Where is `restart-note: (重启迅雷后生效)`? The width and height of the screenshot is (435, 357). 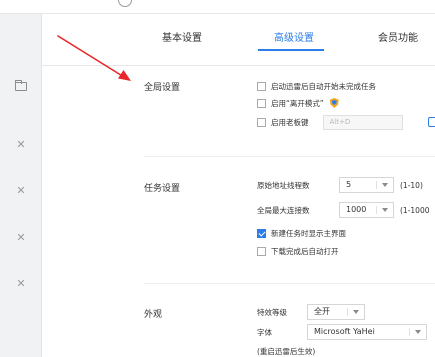 restart-note: (重启迅雷后生效) is located at coordinates (286, 351).